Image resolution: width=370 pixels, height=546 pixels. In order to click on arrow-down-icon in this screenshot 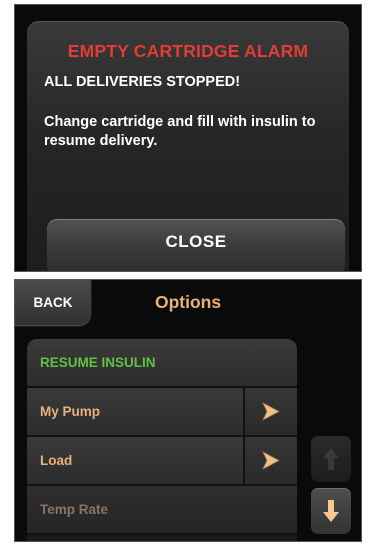, I will do `click(331, 511)`.